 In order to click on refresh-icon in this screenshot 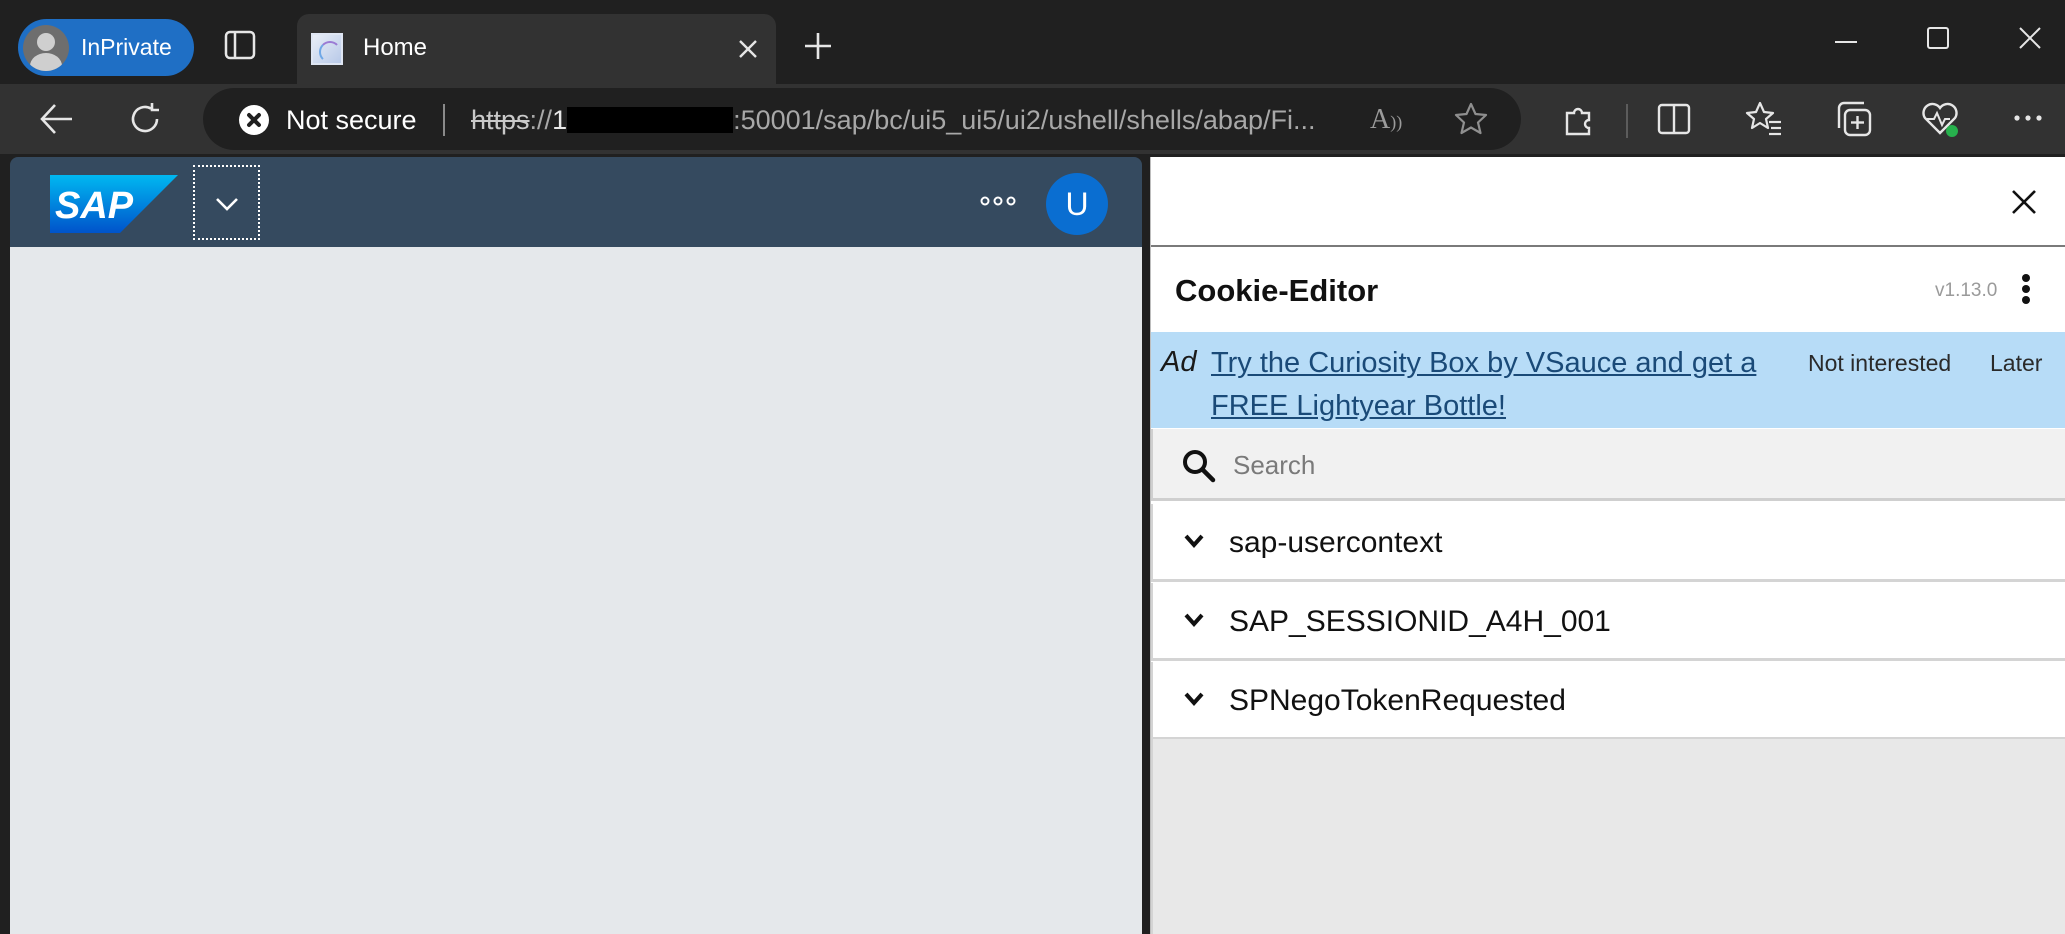, I will do `click(145, 119)`.